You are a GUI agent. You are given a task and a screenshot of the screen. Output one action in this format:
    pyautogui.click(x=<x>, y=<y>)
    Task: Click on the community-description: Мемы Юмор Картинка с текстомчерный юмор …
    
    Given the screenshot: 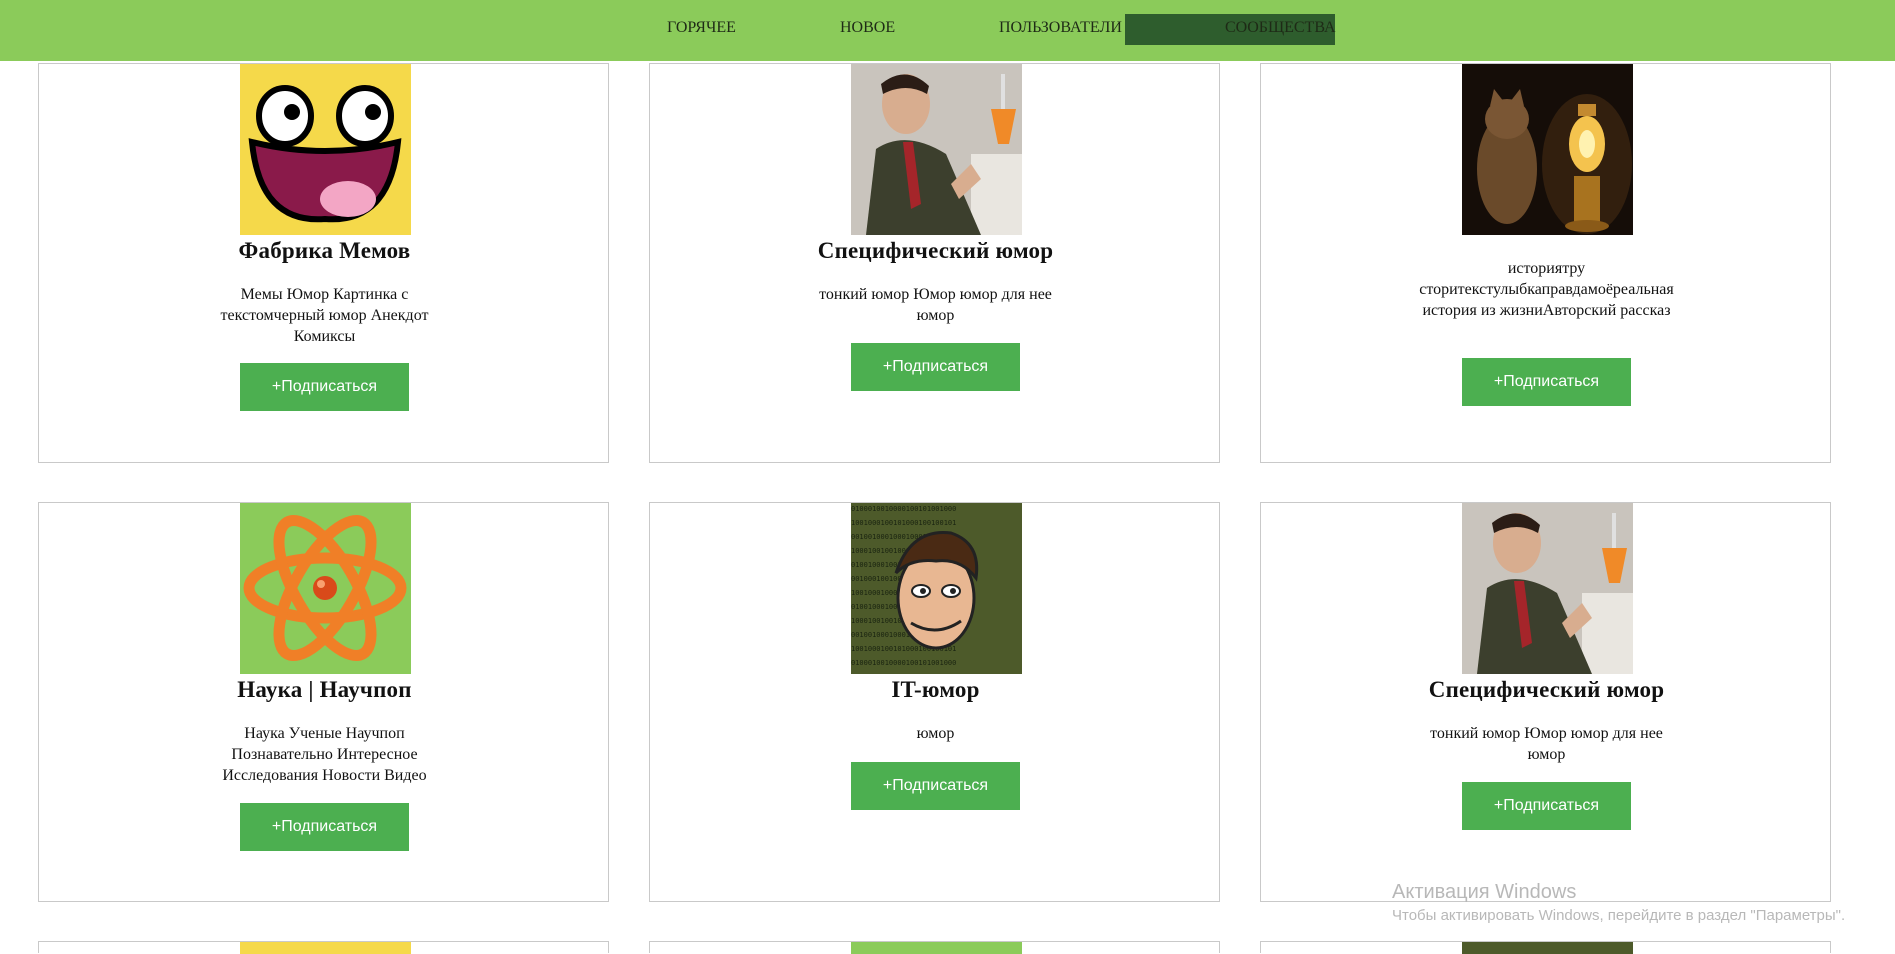 What is the action you would take?
    pyautogui.click(x=324, y=315)
    